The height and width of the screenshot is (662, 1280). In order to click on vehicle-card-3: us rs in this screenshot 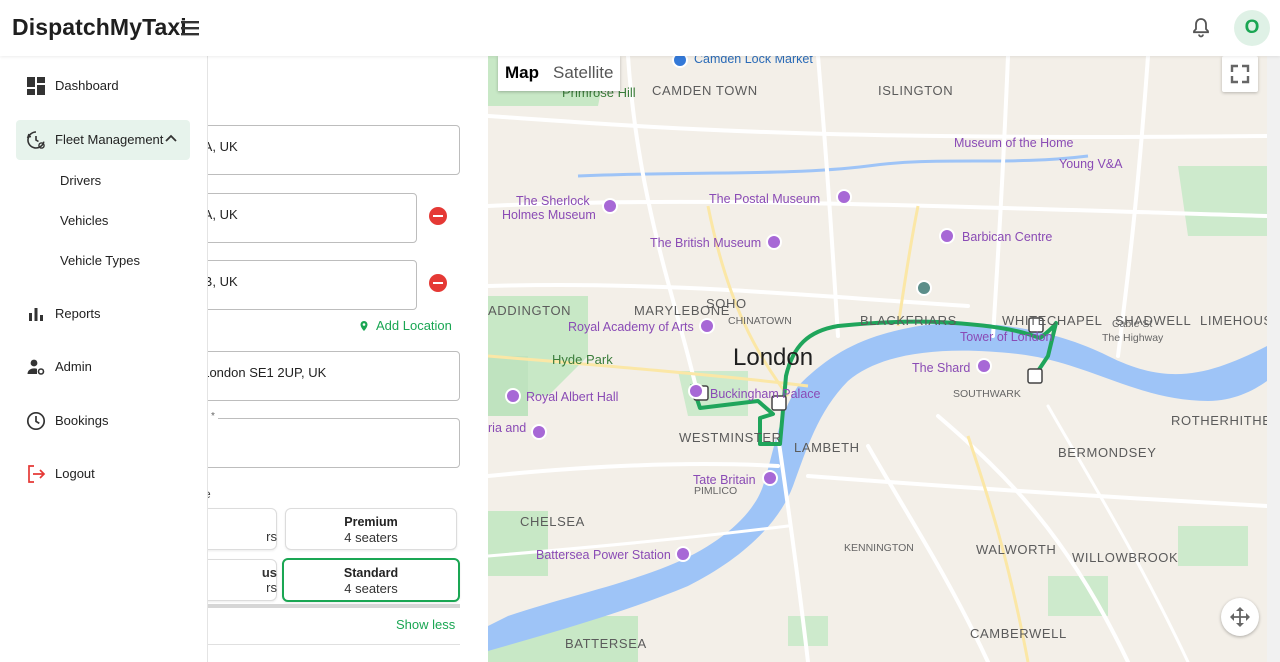, I will do `click(242, 580)`.